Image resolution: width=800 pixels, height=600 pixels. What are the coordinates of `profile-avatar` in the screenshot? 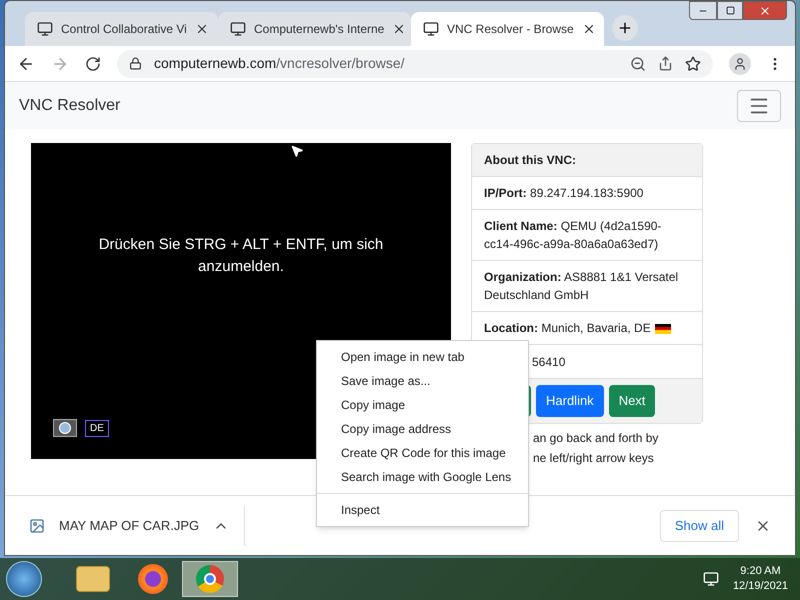 It's located at (740, 63).